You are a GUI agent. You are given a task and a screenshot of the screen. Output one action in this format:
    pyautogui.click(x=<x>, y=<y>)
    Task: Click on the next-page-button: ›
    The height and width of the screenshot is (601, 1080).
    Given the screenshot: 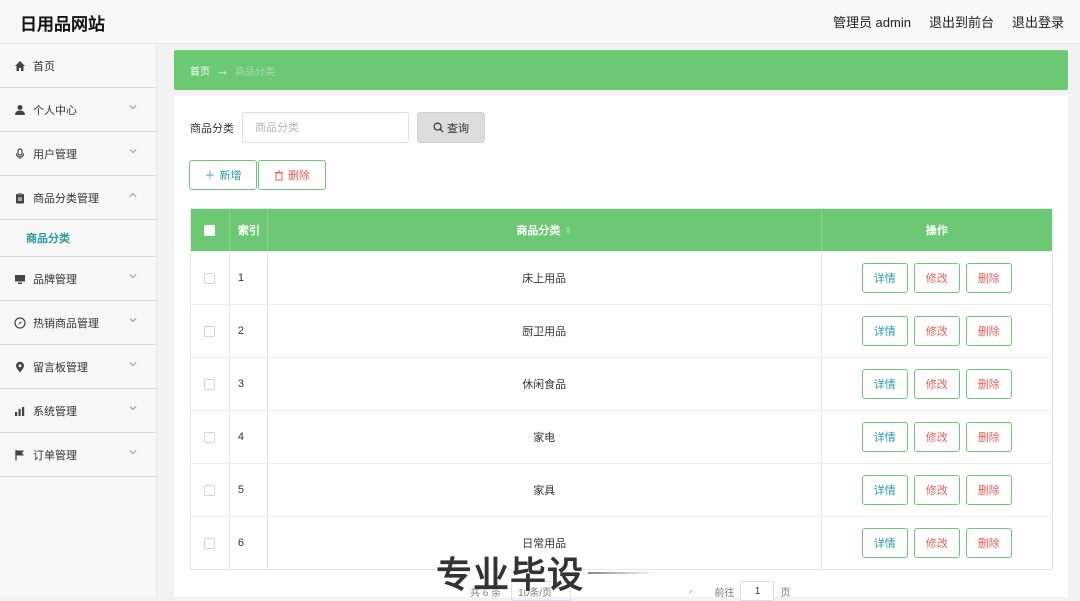 What is the action you would take?
    pyautogui.click(x=690, y=591)
    